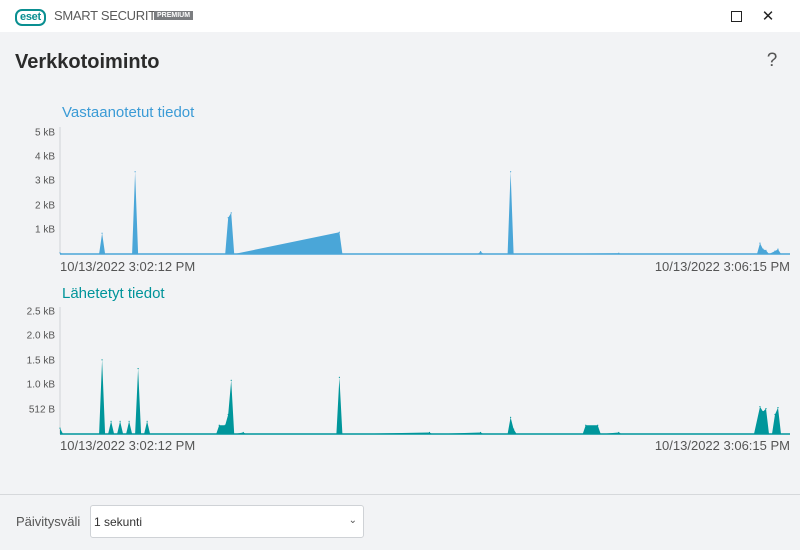 The height and width of the screenshot is (550, 800). I want to click on received-data-area, so click(425, 212).